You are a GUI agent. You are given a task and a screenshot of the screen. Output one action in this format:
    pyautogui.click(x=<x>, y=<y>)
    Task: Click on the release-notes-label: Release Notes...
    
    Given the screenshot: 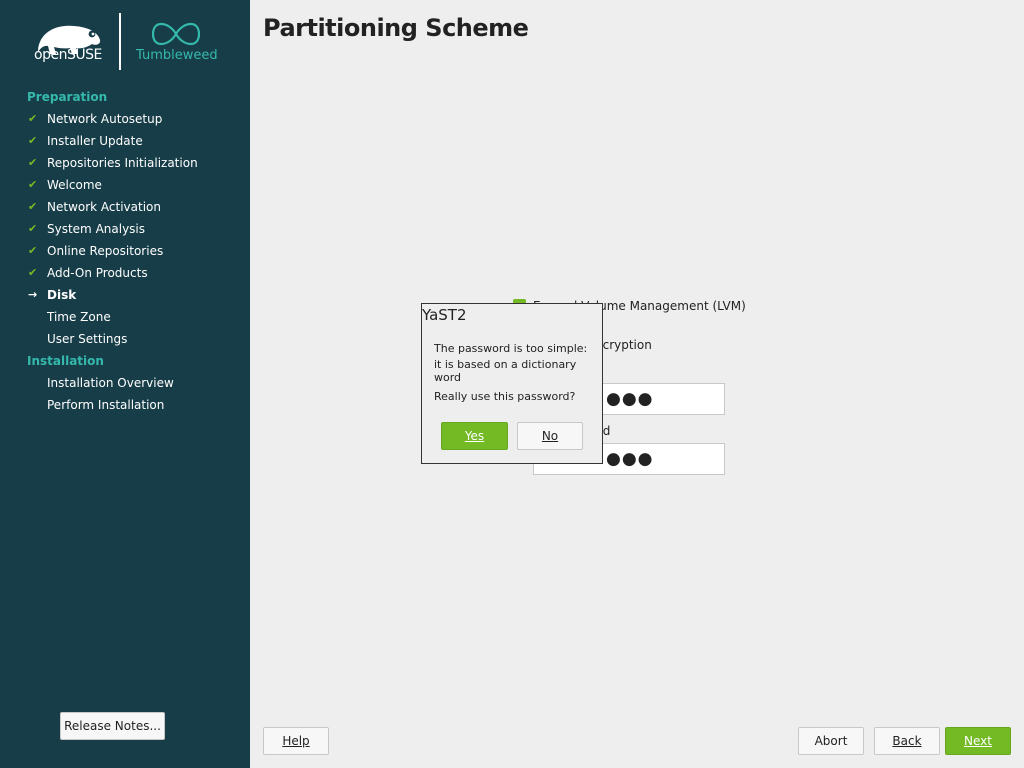 What is the action you would take?
    pyautogui.click(x=112, y=726)
    